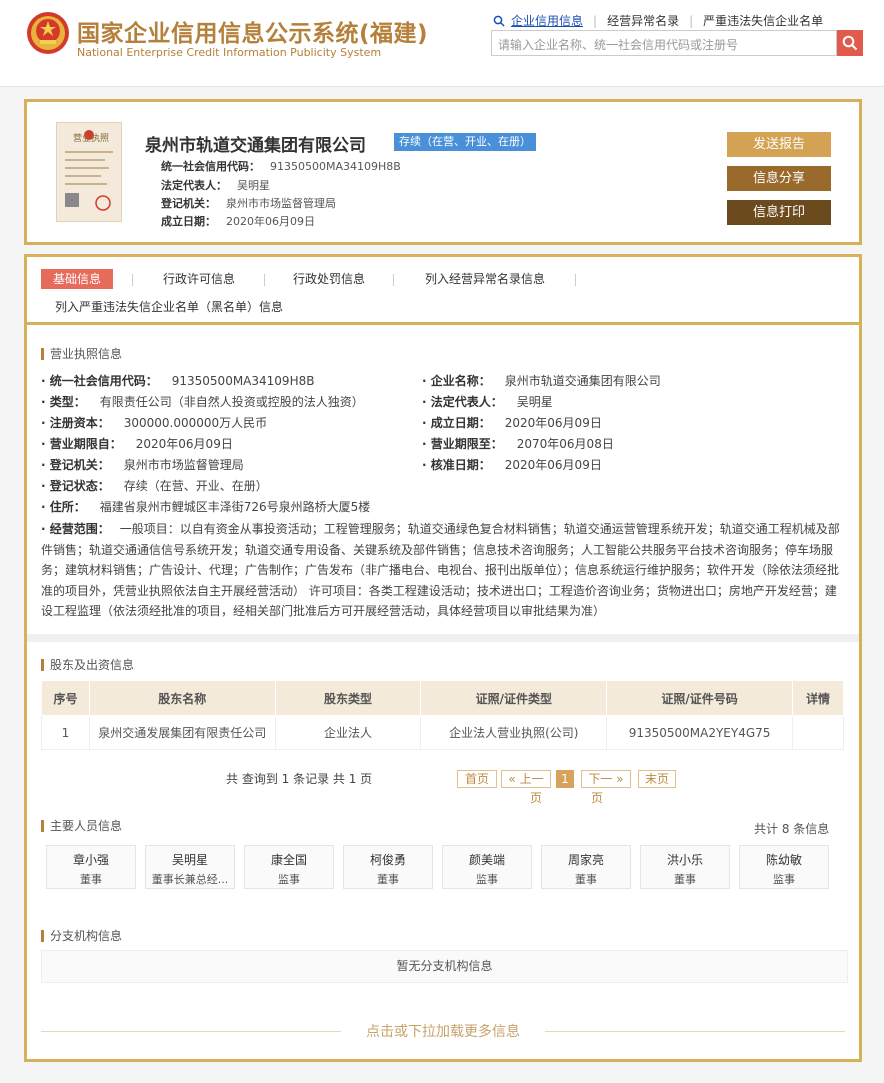  Describe the element at coordinates (784, 867) in the screenshot. I see `person-card: 陈幼敏 监事` at that location.